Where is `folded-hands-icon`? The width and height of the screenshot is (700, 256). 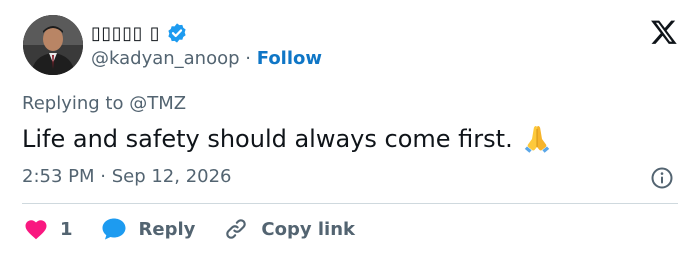 folded-hands-icon is located at coordinates (536, 139).